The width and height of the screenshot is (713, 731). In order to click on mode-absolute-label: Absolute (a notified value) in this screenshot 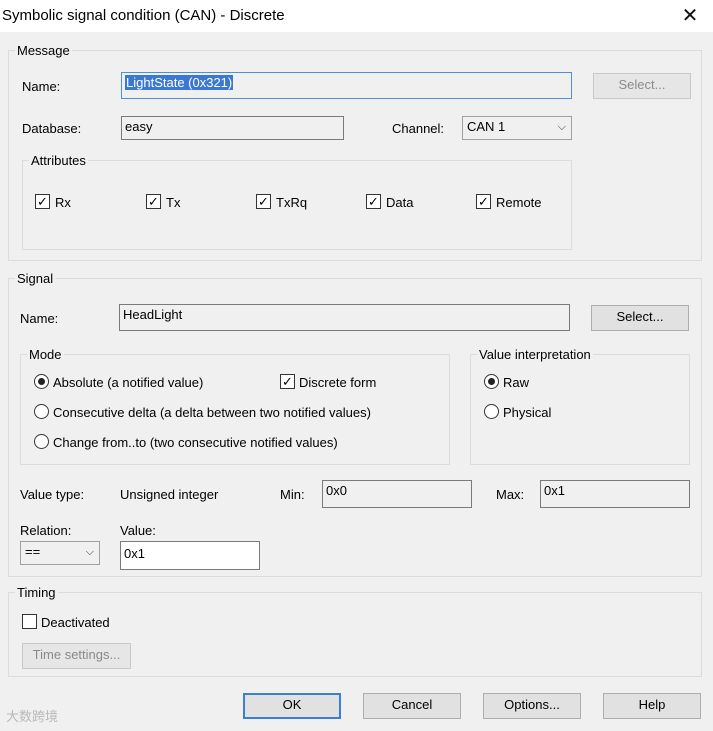, I will do `click(128, 382)`.